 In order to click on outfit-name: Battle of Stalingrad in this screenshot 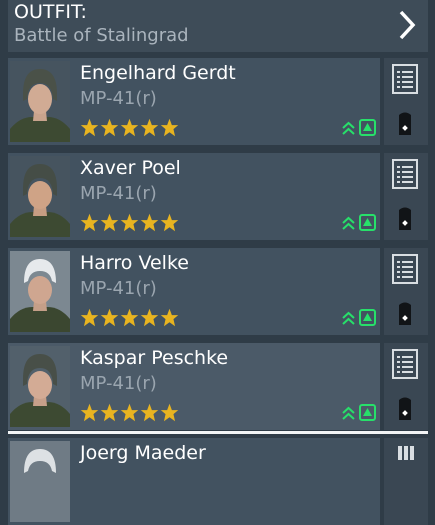, I will do `click(101, 35)`.